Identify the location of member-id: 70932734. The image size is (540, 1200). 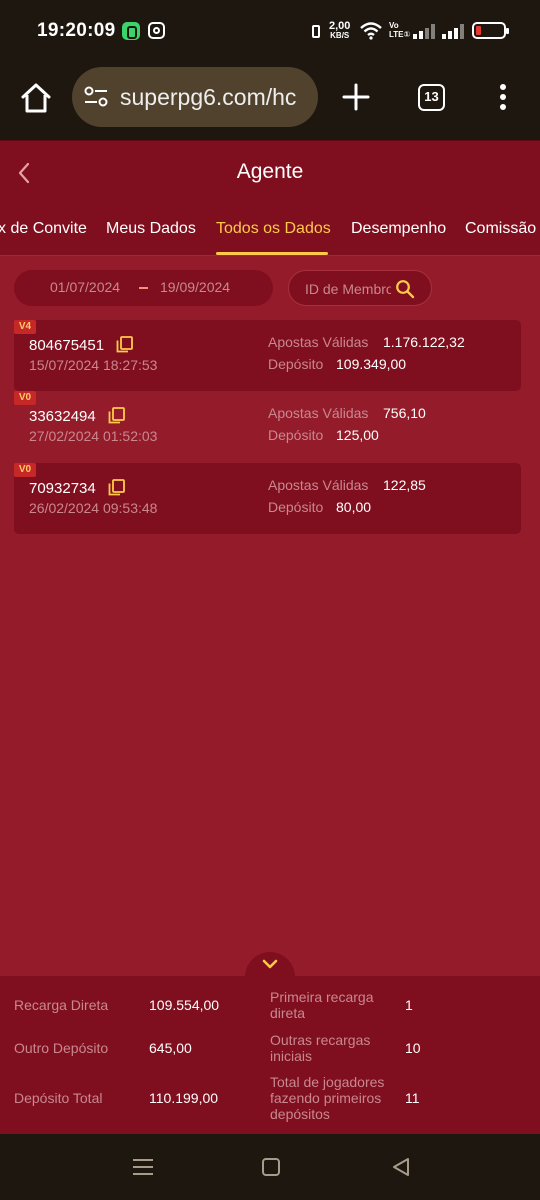
(62, 488).